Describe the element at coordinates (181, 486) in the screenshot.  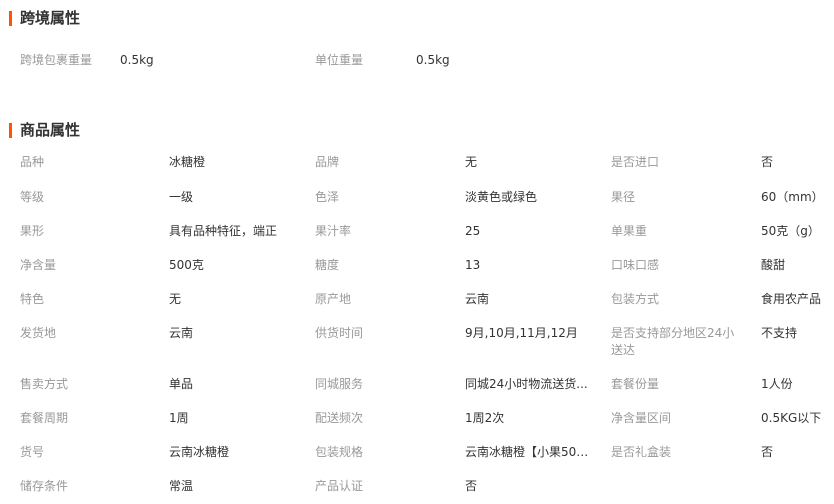
I see `attr-value: 常温` at that location.